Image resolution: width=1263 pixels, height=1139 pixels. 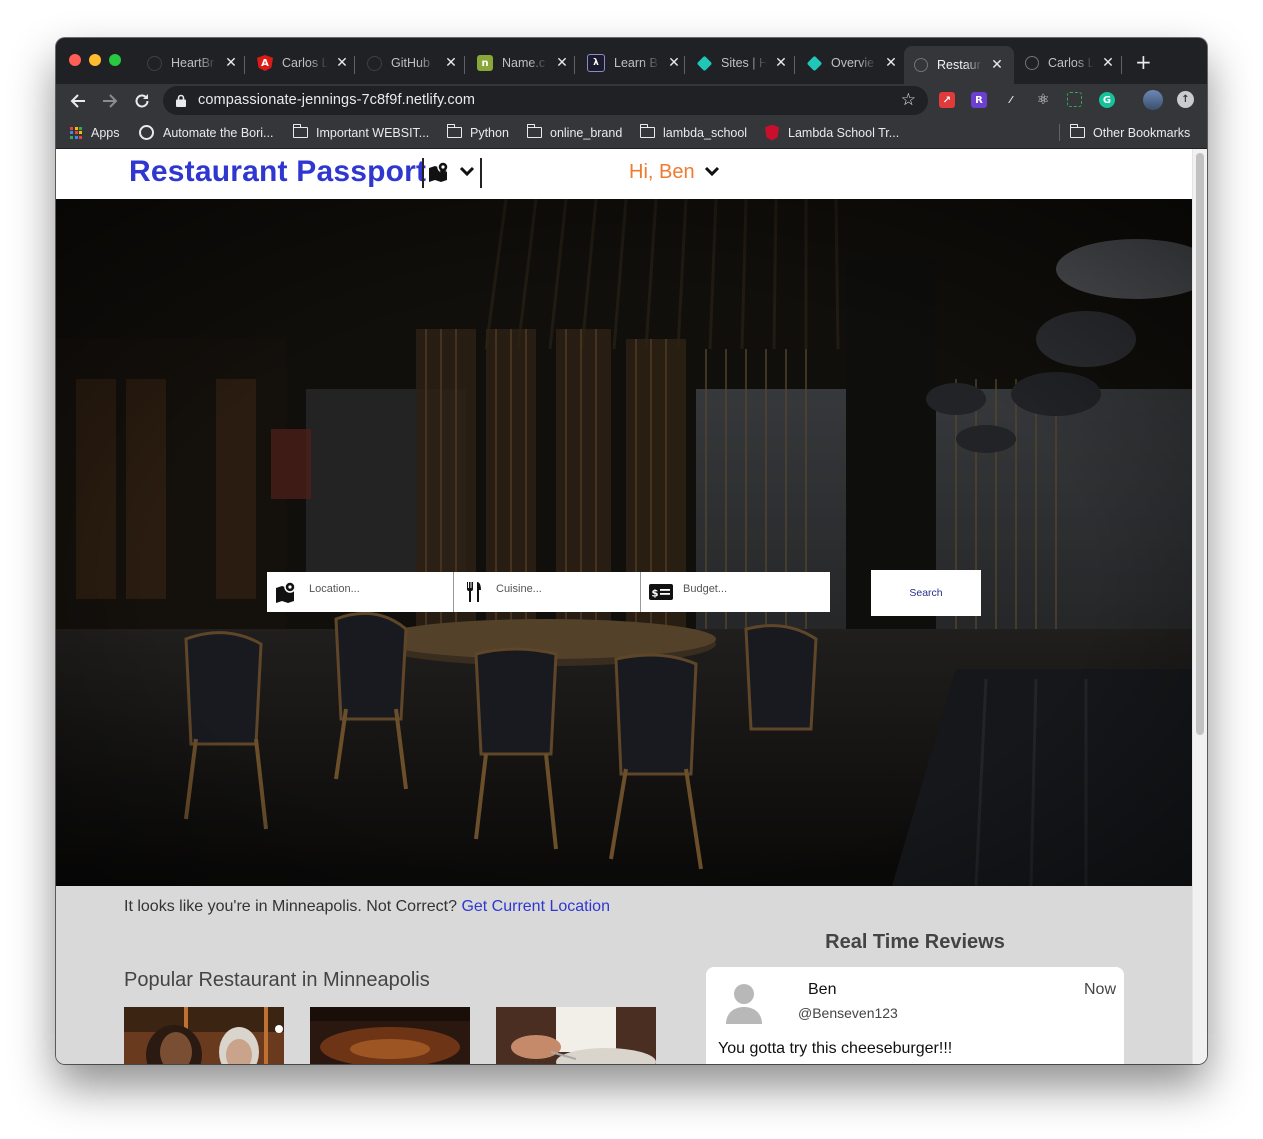 What do you see at coordinates (452, 173) in the screenshot?
I see `map-menu-toggle` at bounding box center [452, 173].